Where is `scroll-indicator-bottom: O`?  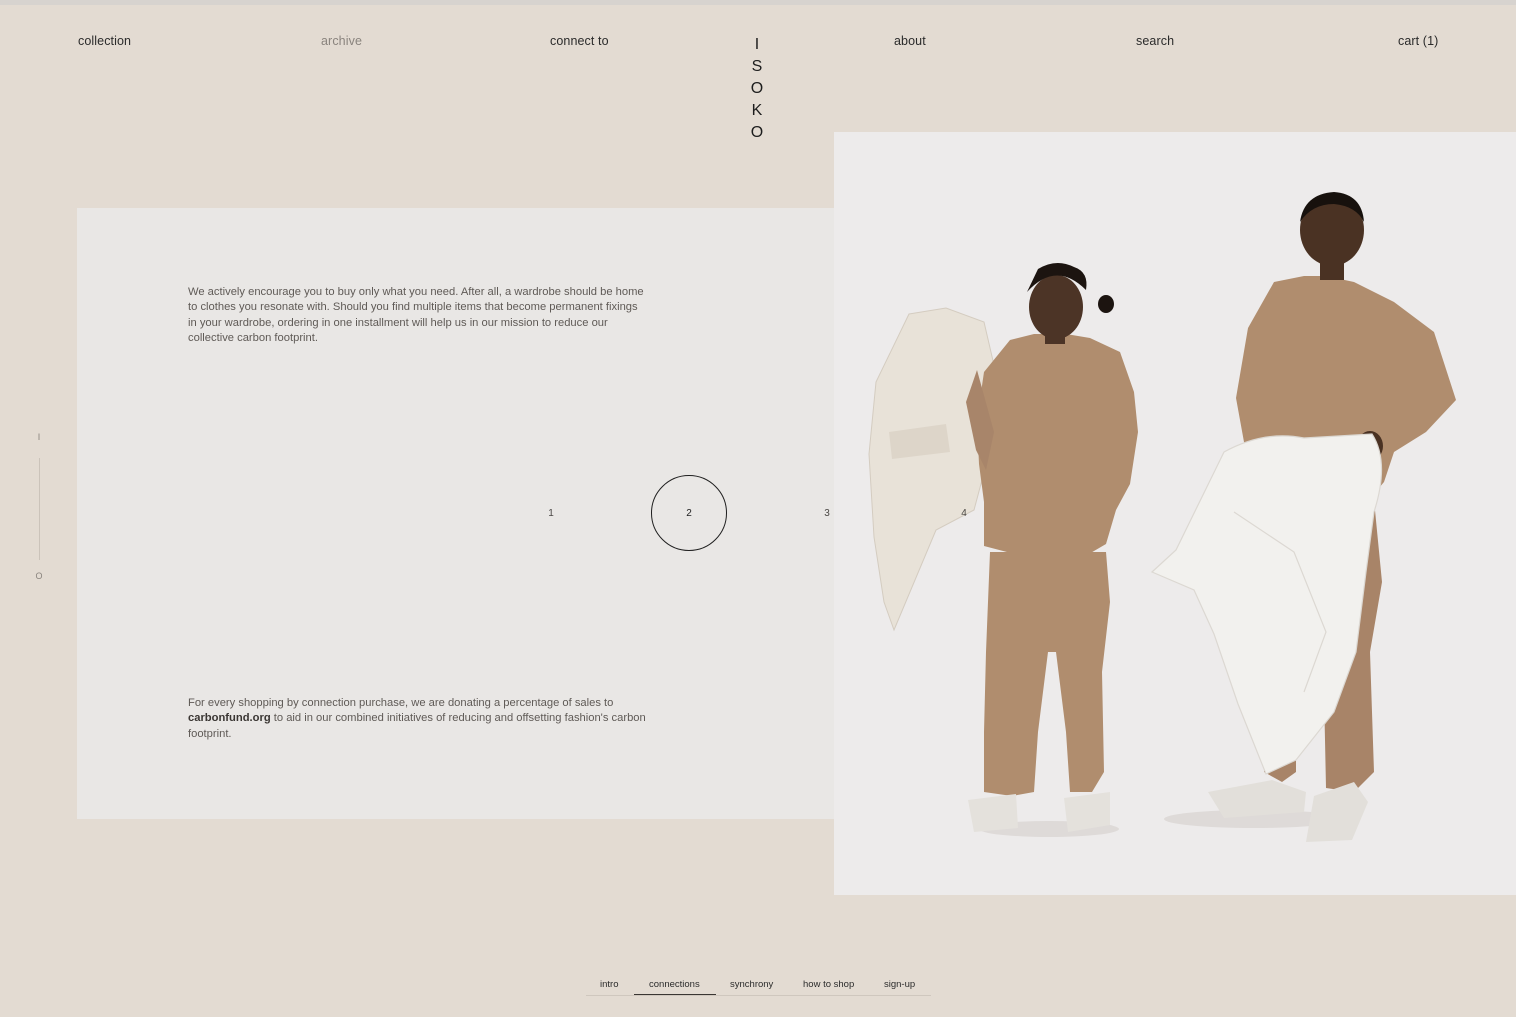
scroll-indicator-bottom: O is located at coordinates (39, 576).